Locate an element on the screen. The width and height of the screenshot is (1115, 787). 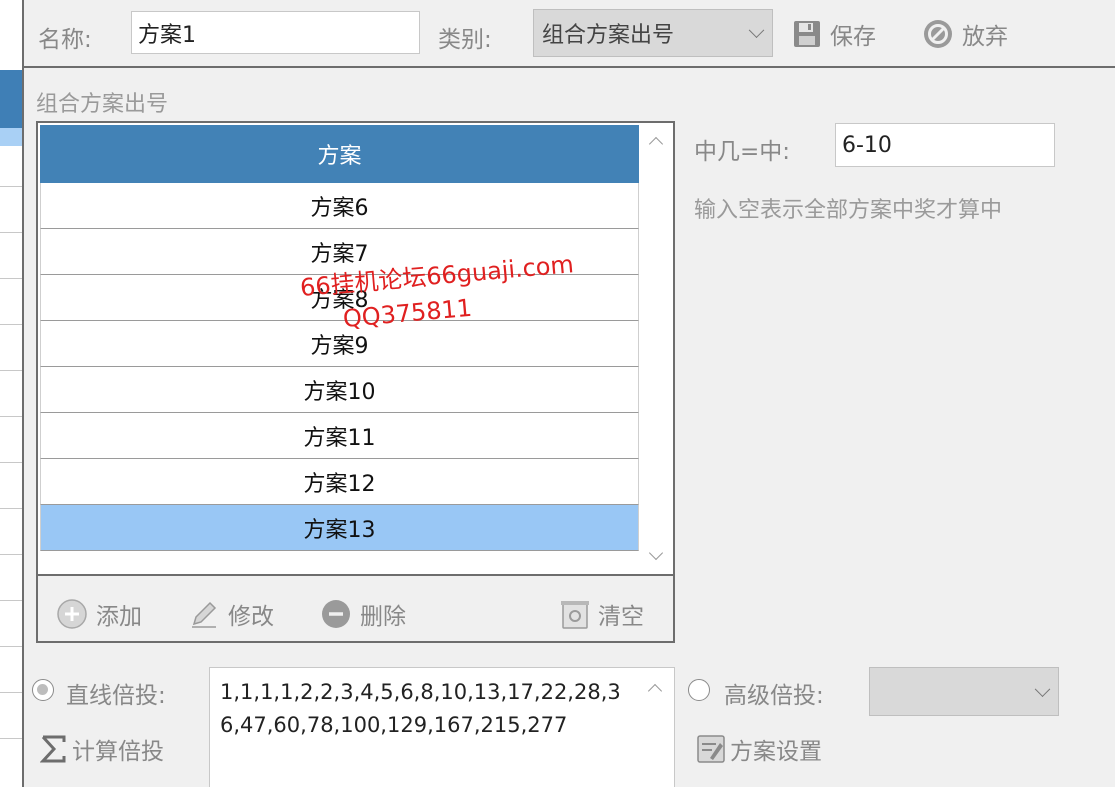
hit-count-label: 中几=中: is located at coordinates (742, 152).